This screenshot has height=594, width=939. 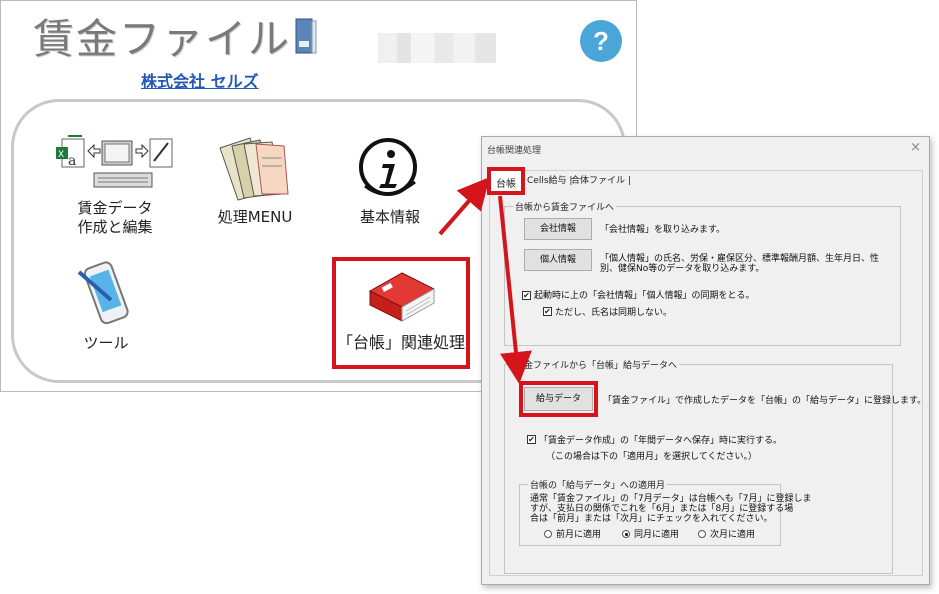 I want to click on radio-next-month, so click(x=702, y=534).